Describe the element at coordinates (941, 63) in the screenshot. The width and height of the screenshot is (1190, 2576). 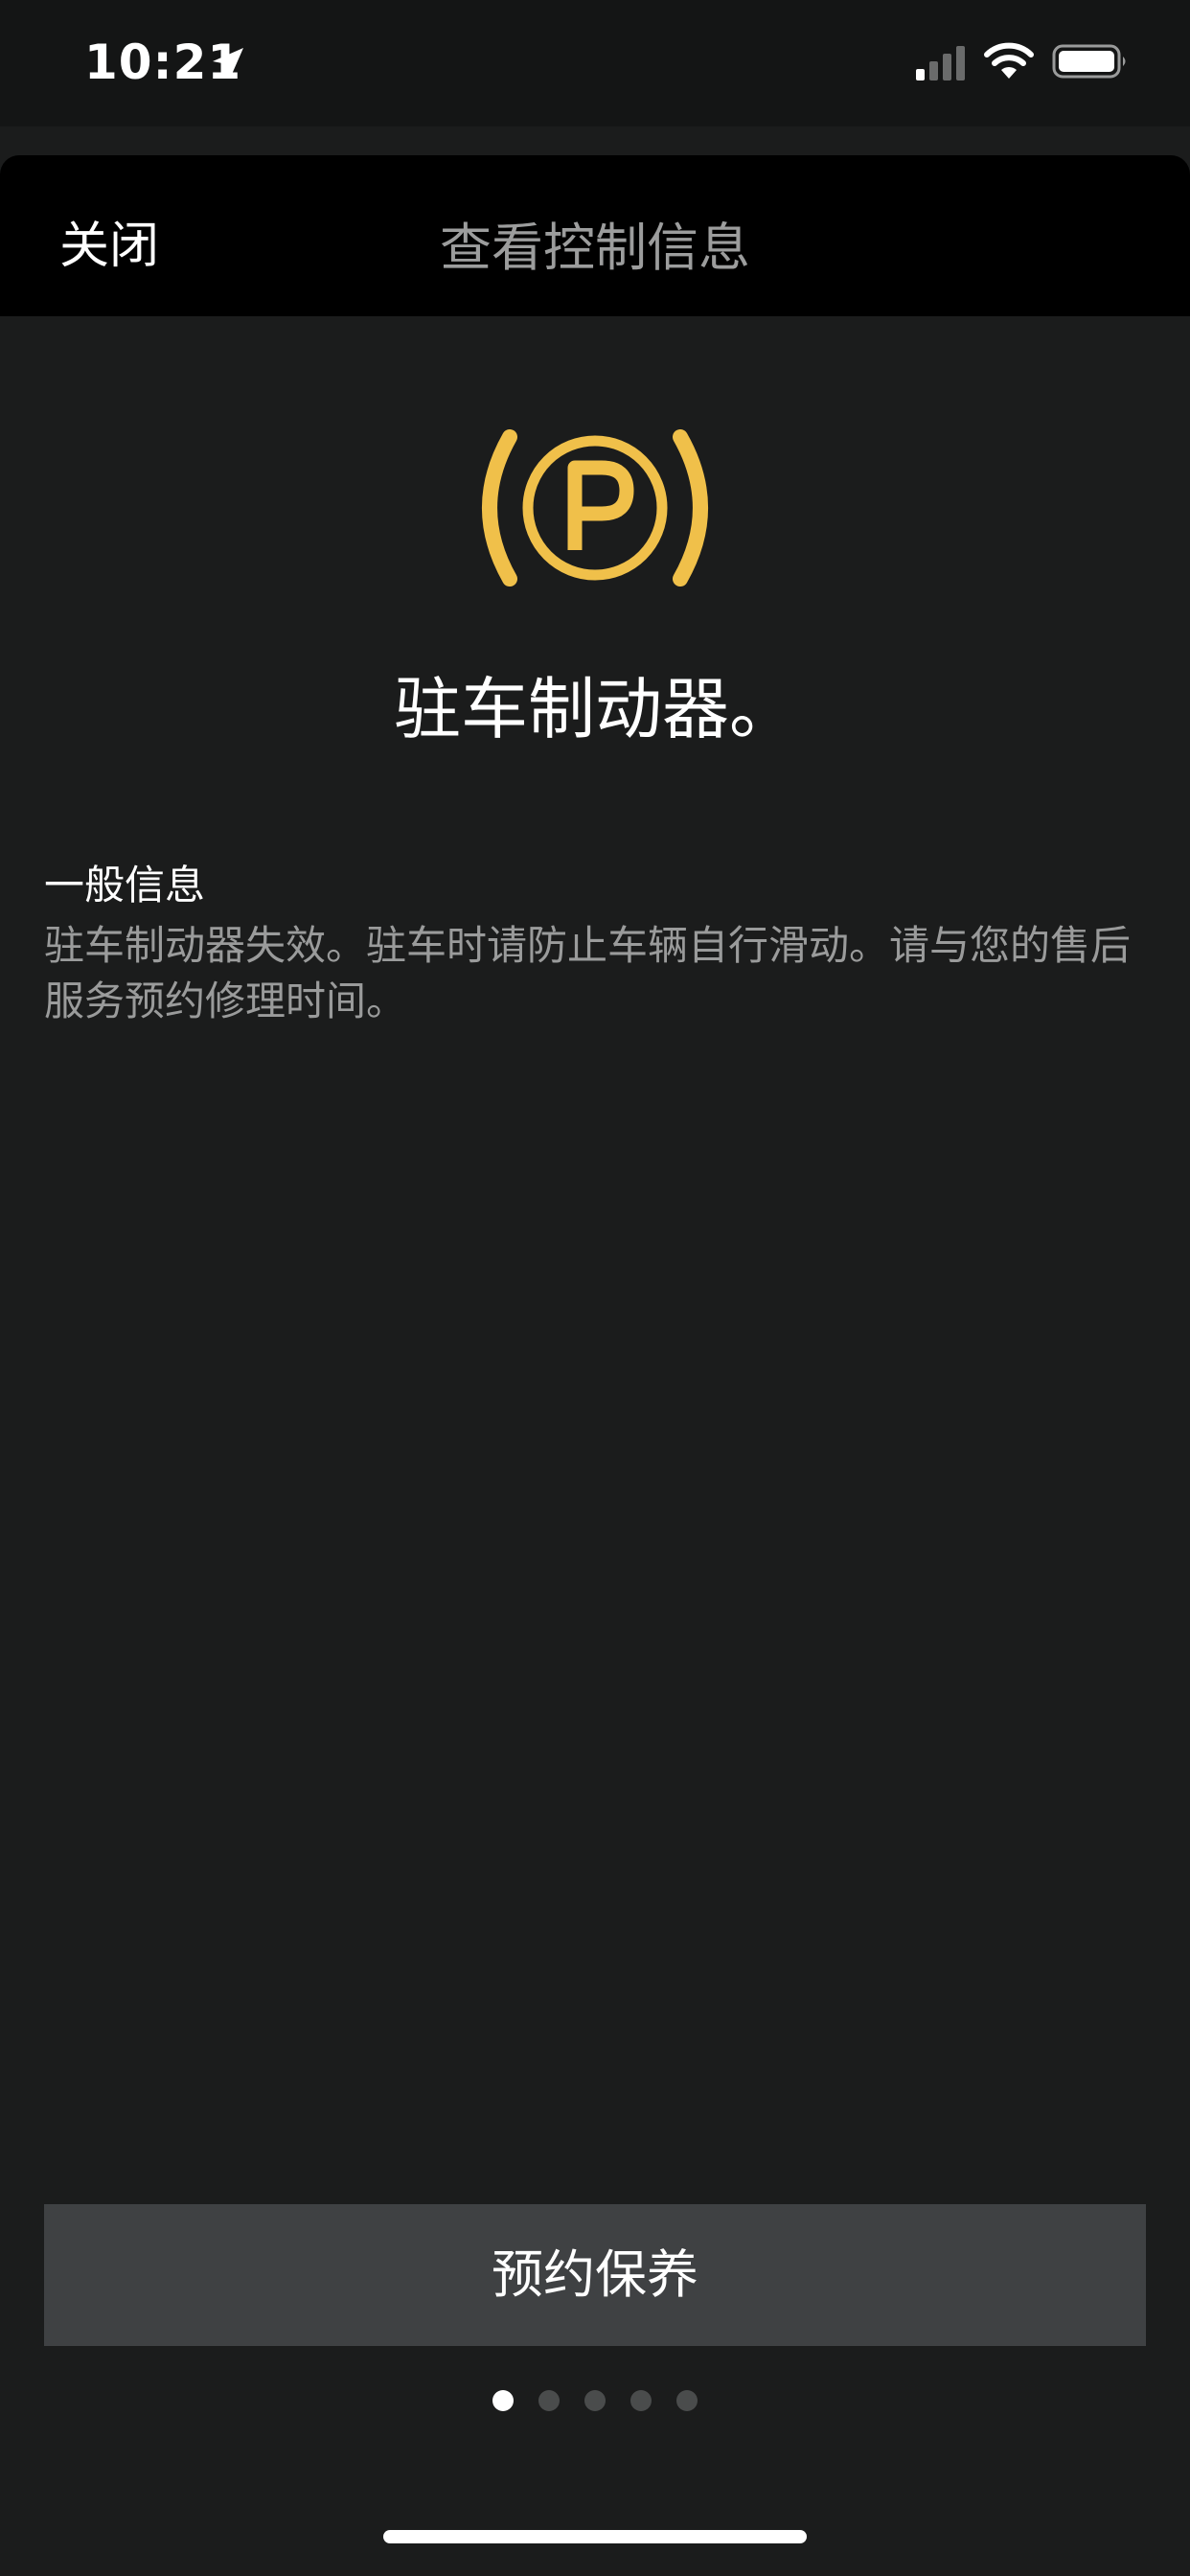
I see `cellular-signal-icon` at that location.